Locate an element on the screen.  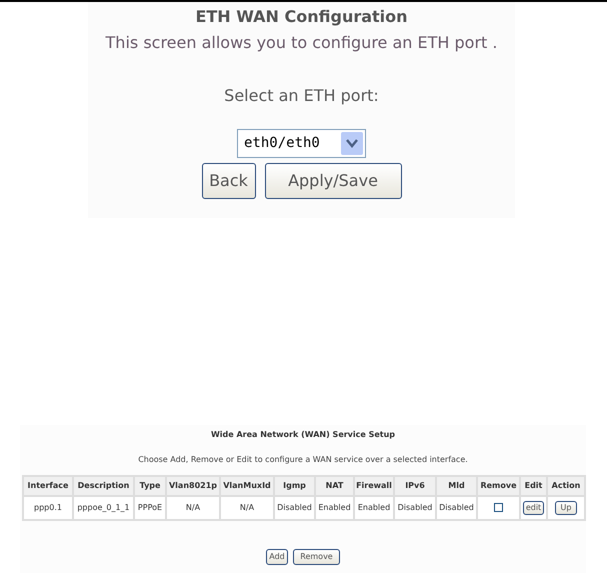
port-select: eth0/eth0 is located at coordinates (301, 143).